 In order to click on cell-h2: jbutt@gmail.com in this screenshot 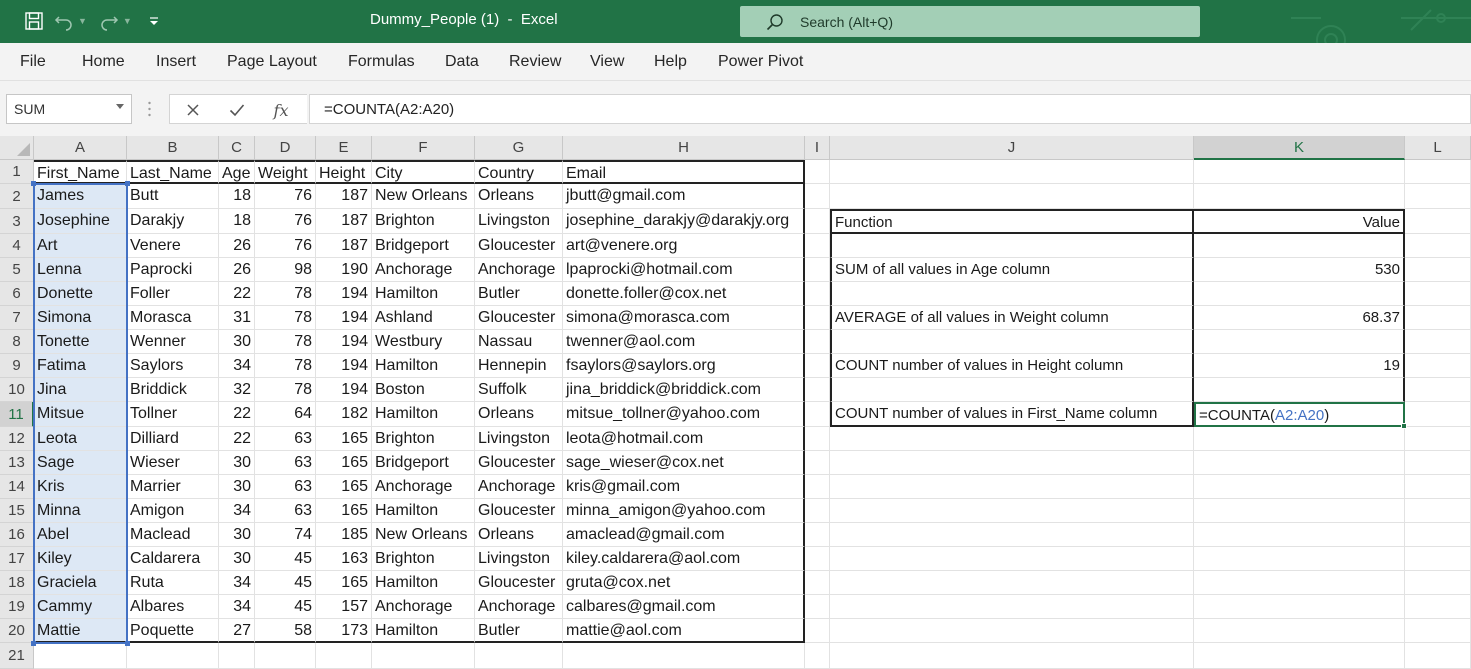, I will do `click(684, 196)`.